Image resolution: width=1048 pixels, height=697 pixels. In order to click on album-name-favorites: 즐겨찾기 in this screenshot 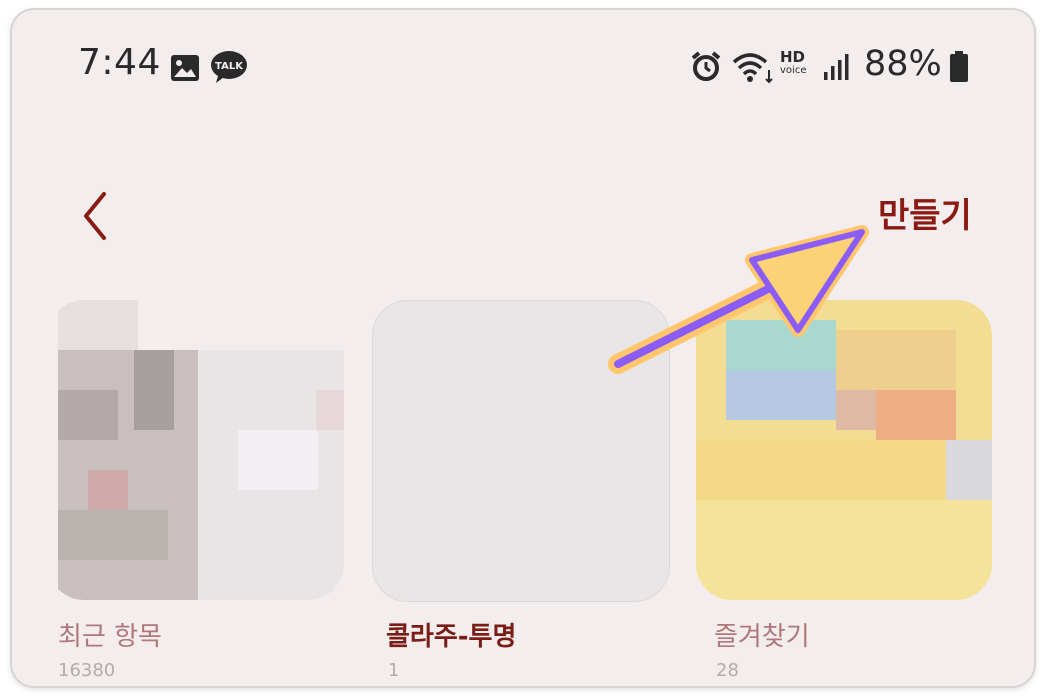, I will do `click(762, 637)`.